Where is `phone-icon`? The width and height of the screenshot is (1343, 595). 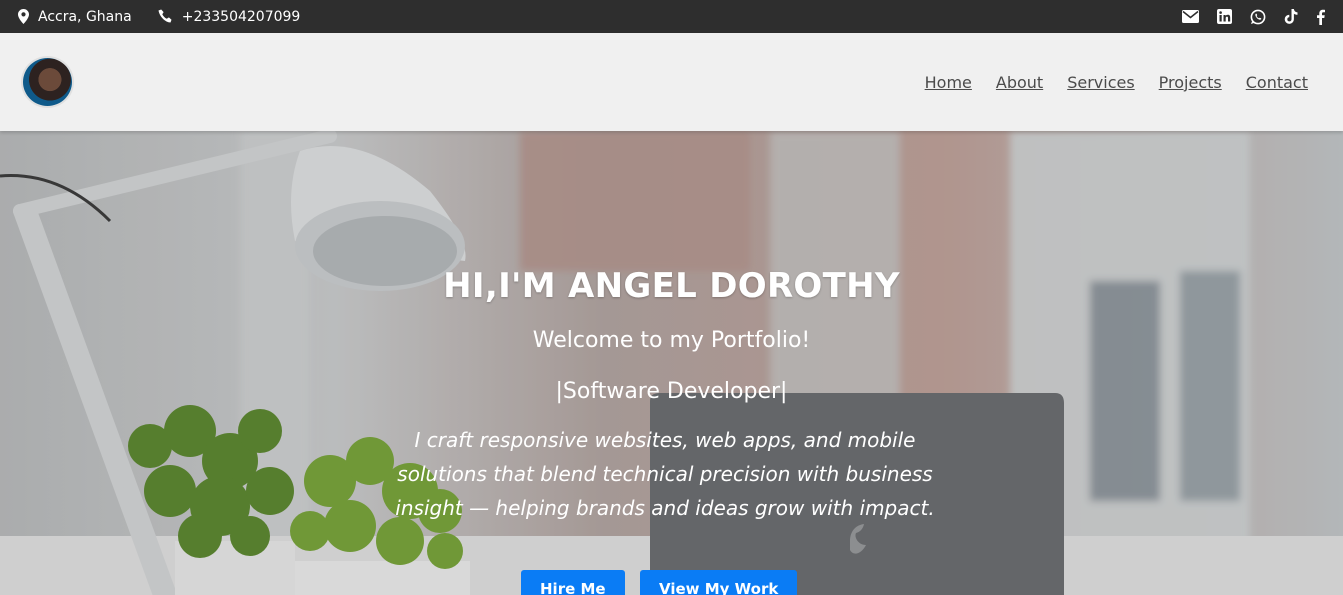 phone-icon is located at coordinates (165, 16).